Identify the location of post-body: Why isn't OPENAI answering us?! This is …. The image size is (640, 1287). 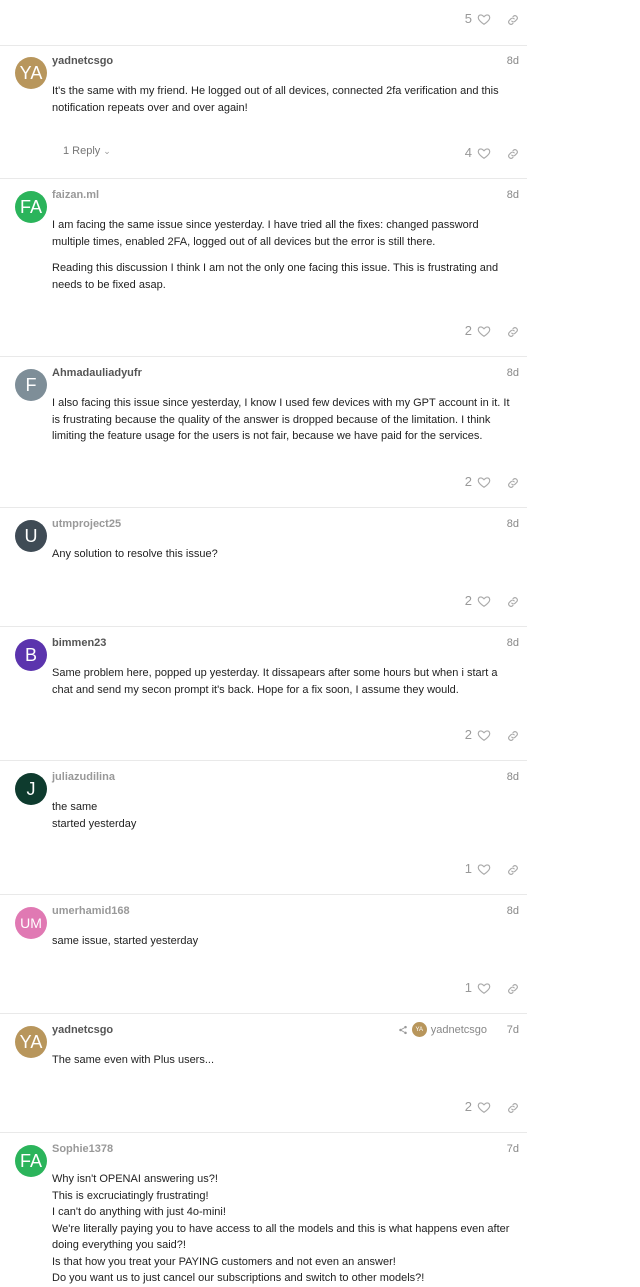
(284, 1229).